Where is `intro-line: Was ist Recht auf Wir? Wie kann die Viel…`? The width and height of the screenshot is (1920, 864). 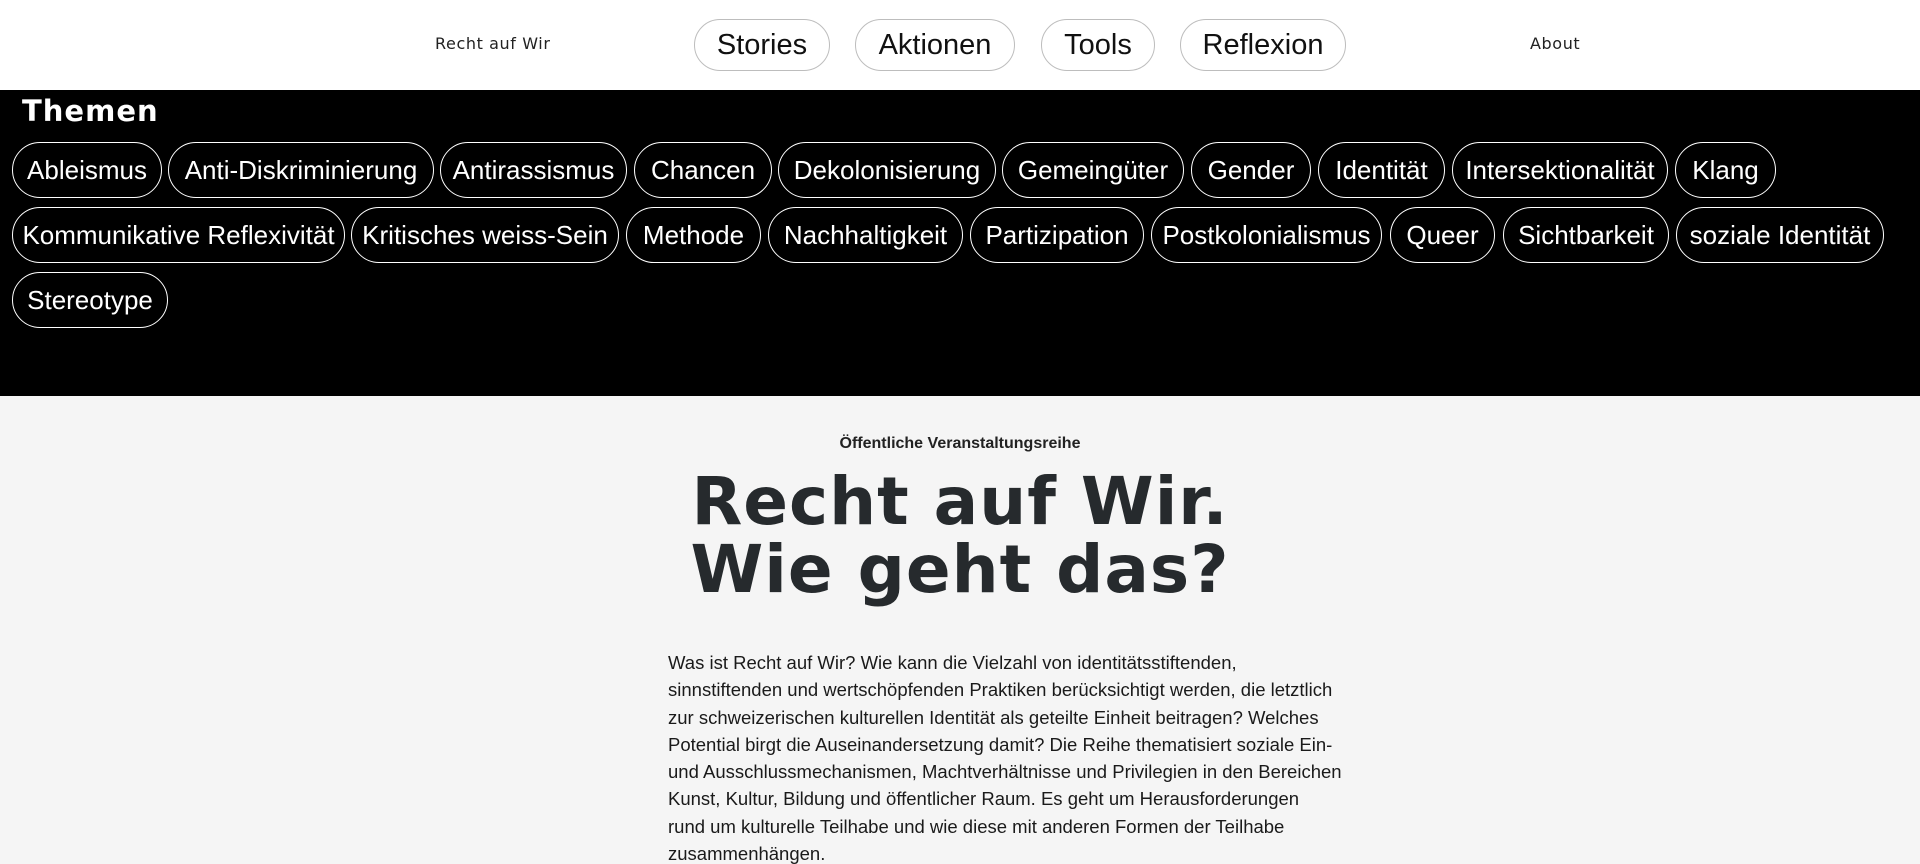 intro-line: Was ist Recht auf Wir? Wie kann die Viel… is located at coordinates (952, 662).